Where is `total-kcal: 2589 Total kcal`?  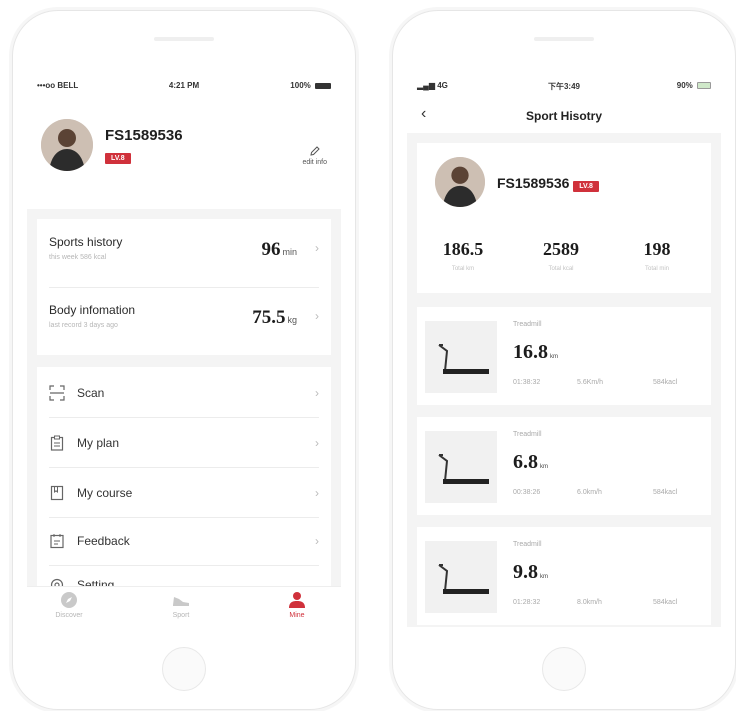
total-kcal: 2589 Total kcal is located at coordinates (561, 255).